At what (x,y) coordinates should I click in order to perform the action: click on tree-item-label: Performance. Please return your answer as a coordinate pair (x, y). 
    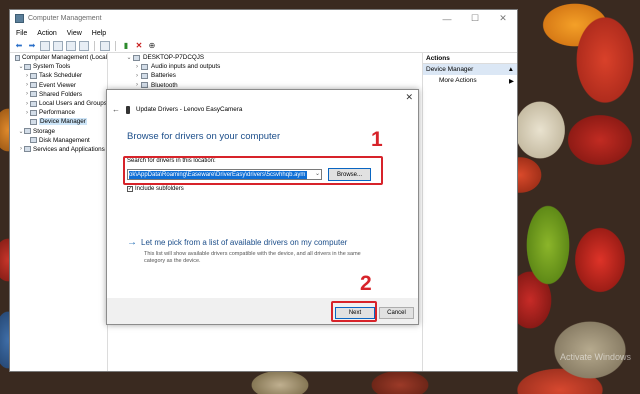
    Looking at the image, I should click on (57, 113).